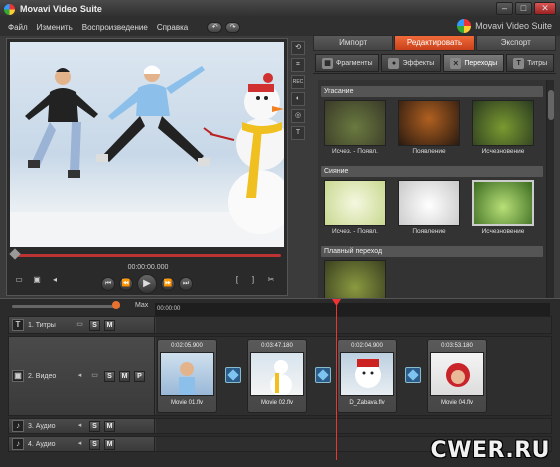 The height and width of the screenshot is (467, 560). I want to click on transition-glow-out: Исчезновение, so click(503, 207).